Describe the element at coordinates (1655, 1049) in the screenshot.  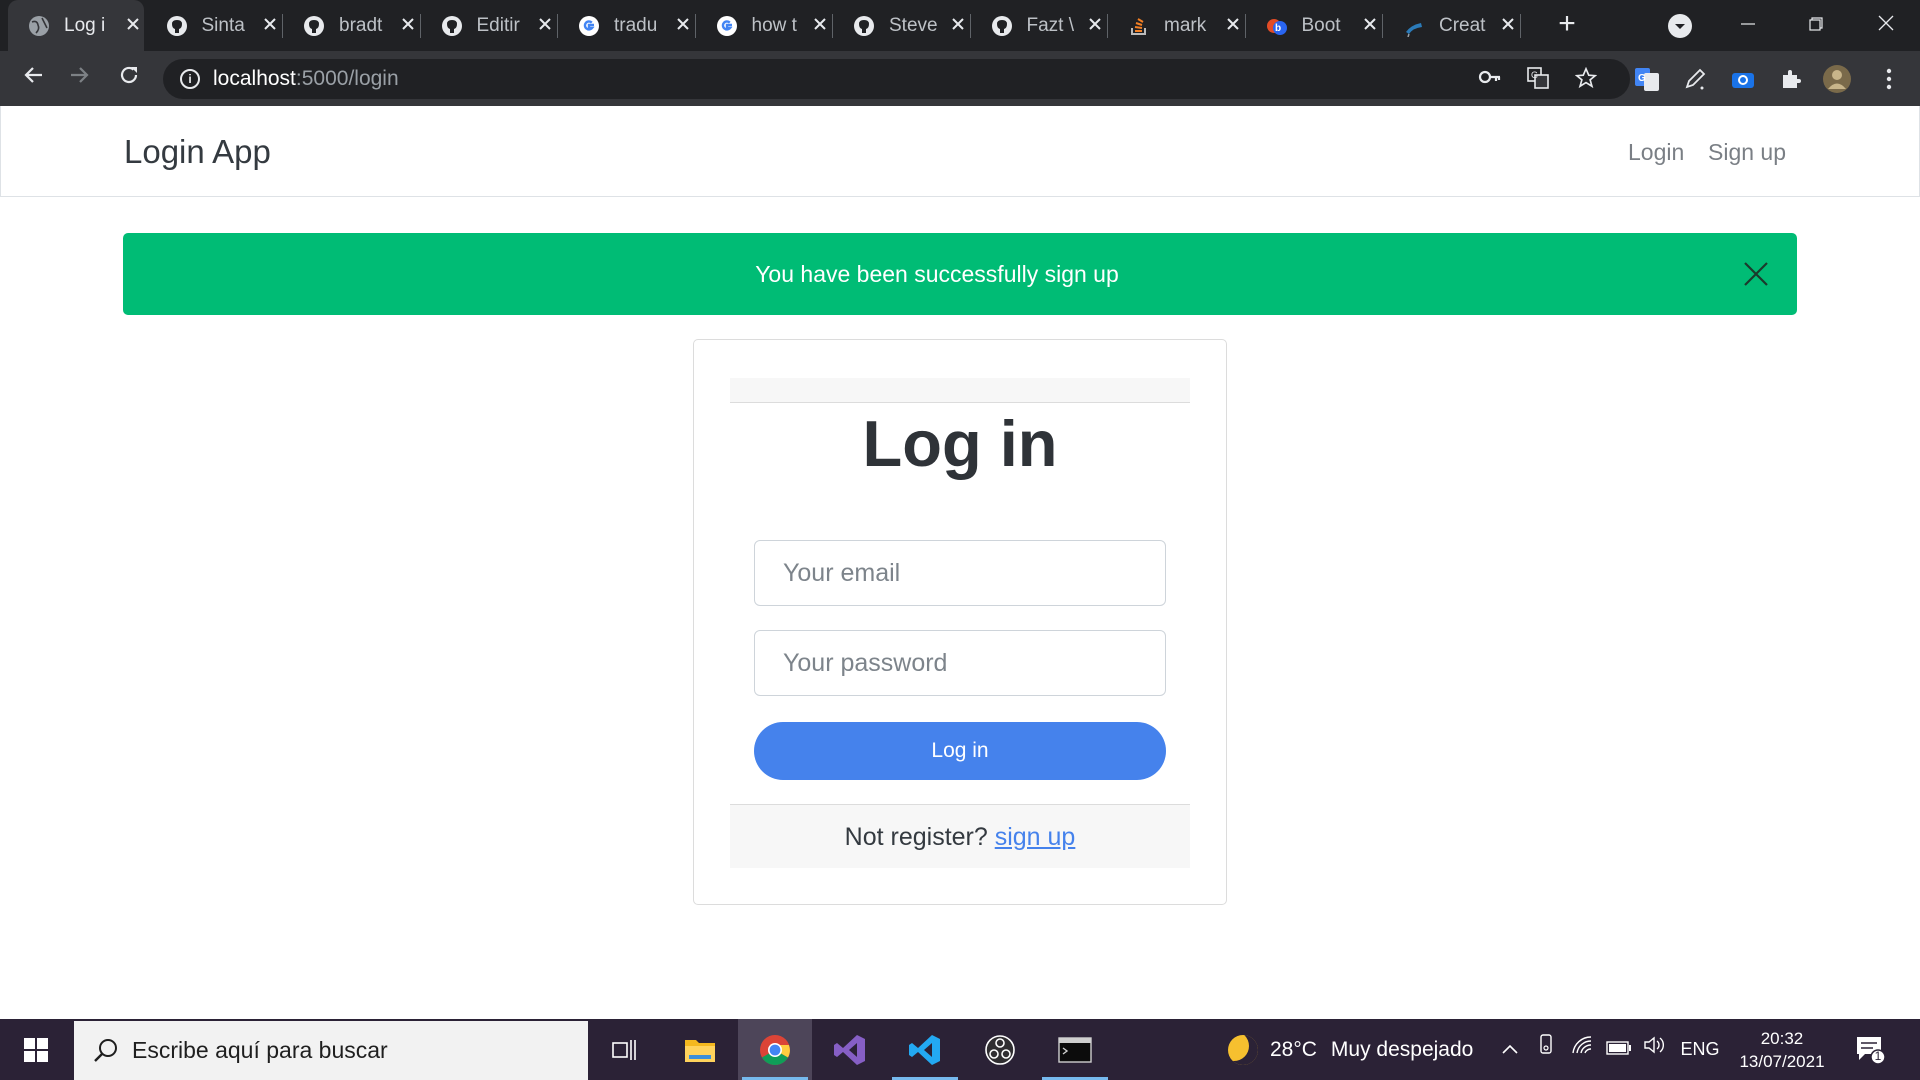
I see `tray-volume-icon` at that location.